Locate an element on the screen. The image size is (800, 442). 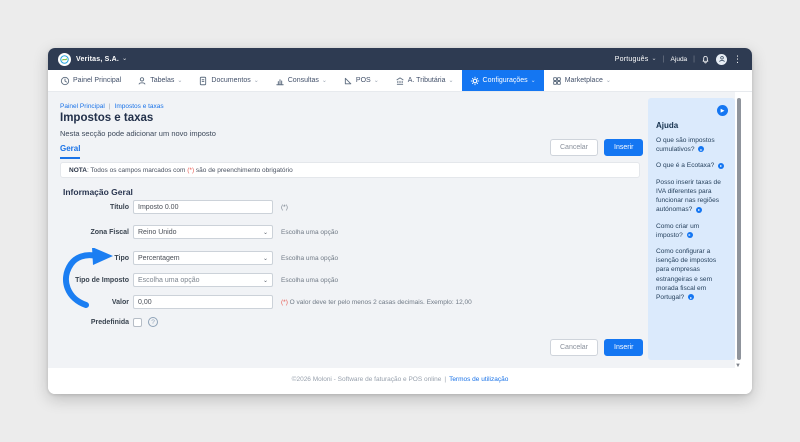
nav-item-tabelas: Tabelas ⌄ is located at coordinates (159, 80).